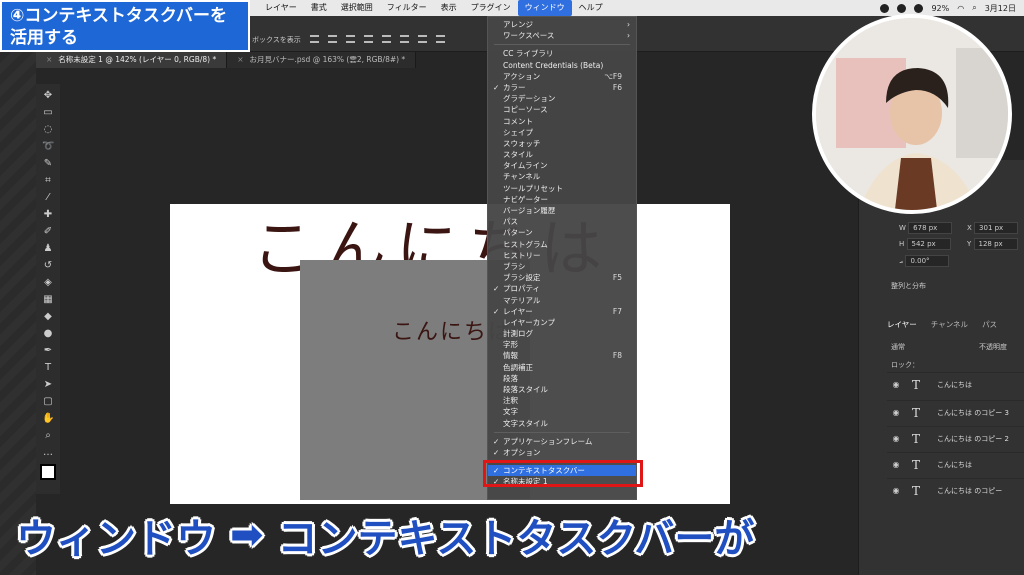 The width and height of the screenshot is (1024, 575). Describe the element at coordinates (562, 143) in the screenshot. I see `menu-item: スウォッチ` at that location.